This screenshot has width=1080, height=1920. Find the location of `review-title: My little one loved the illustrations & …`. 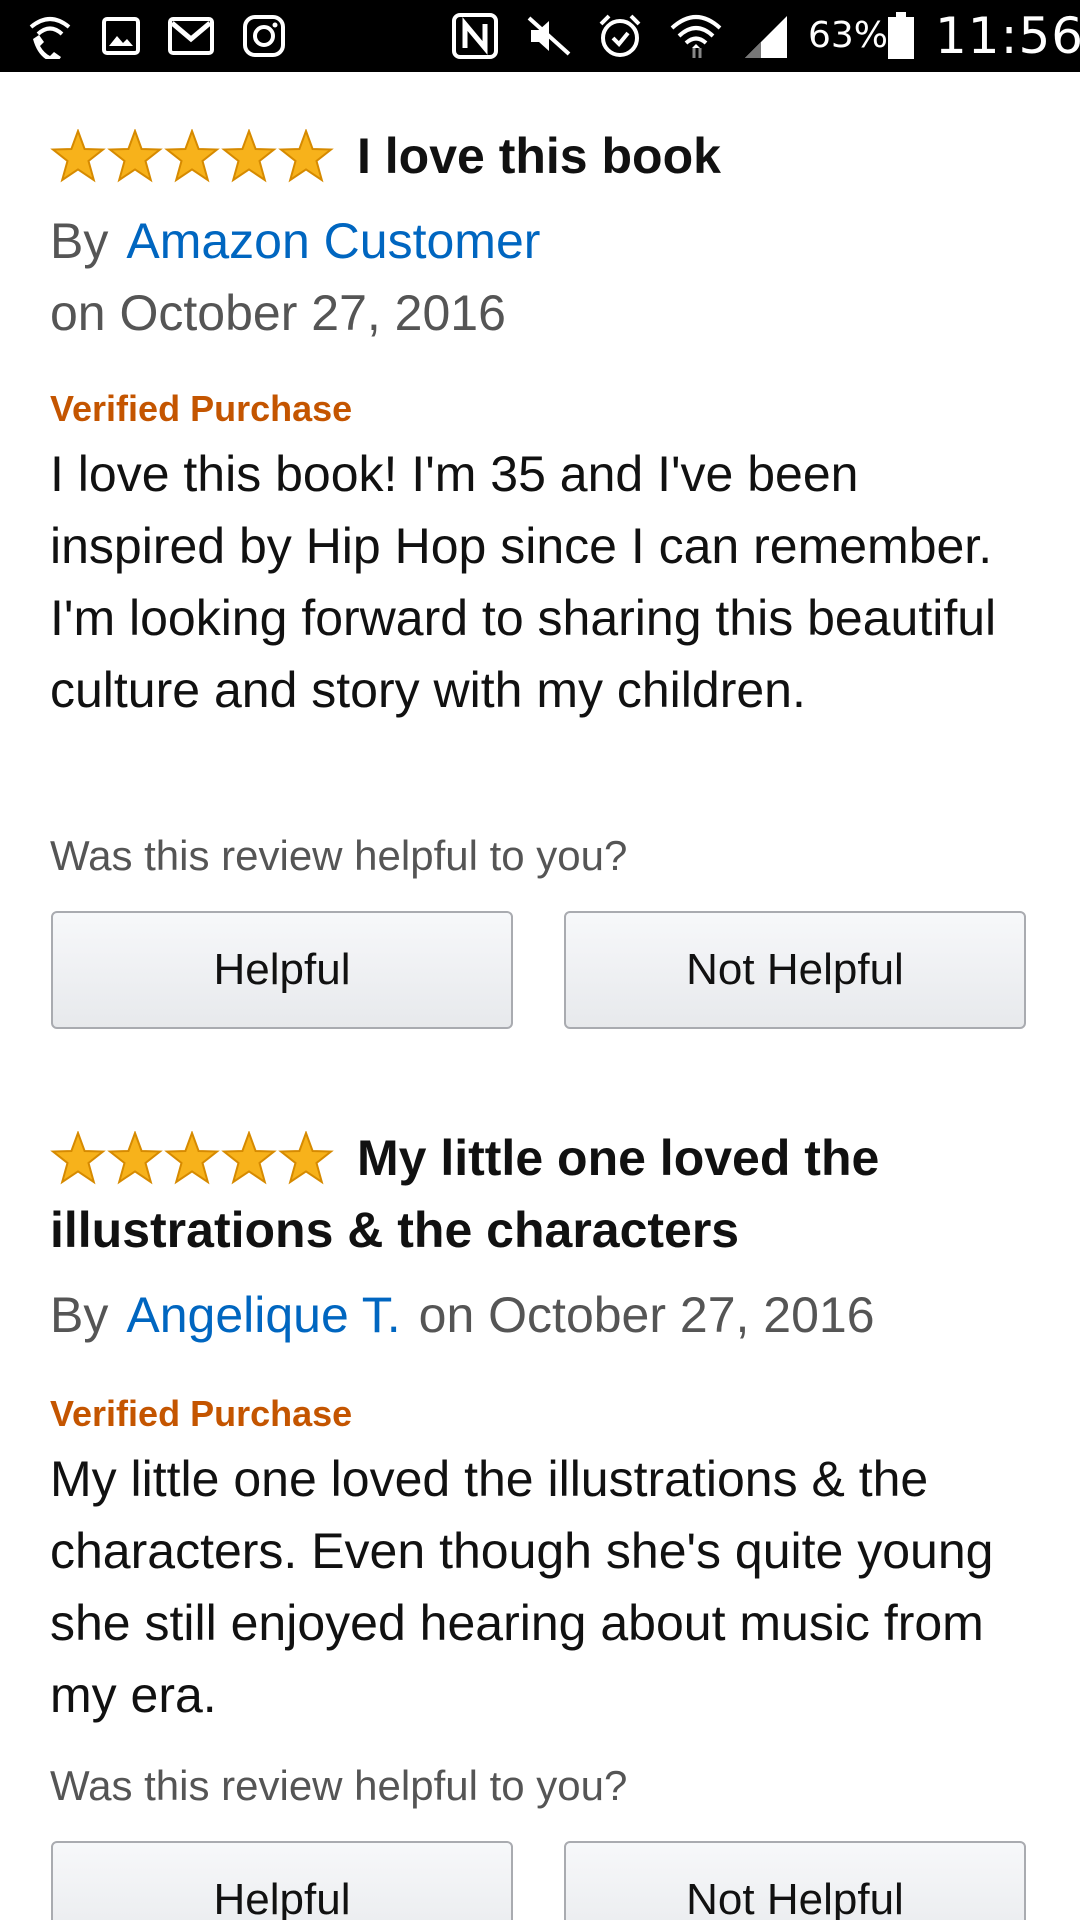

review-title: My little one loved the illustrations & … is located at coordinates (540, 1194).